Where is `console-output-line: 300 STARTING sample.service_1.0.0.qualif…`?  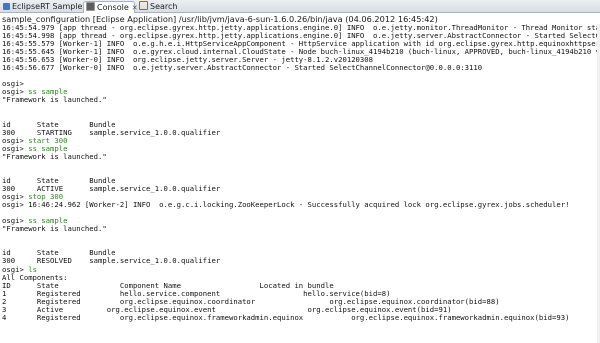 console-output-line: 300 STARTING sample.service_1.0.0.qualif… is located at coordinates (111, 132).